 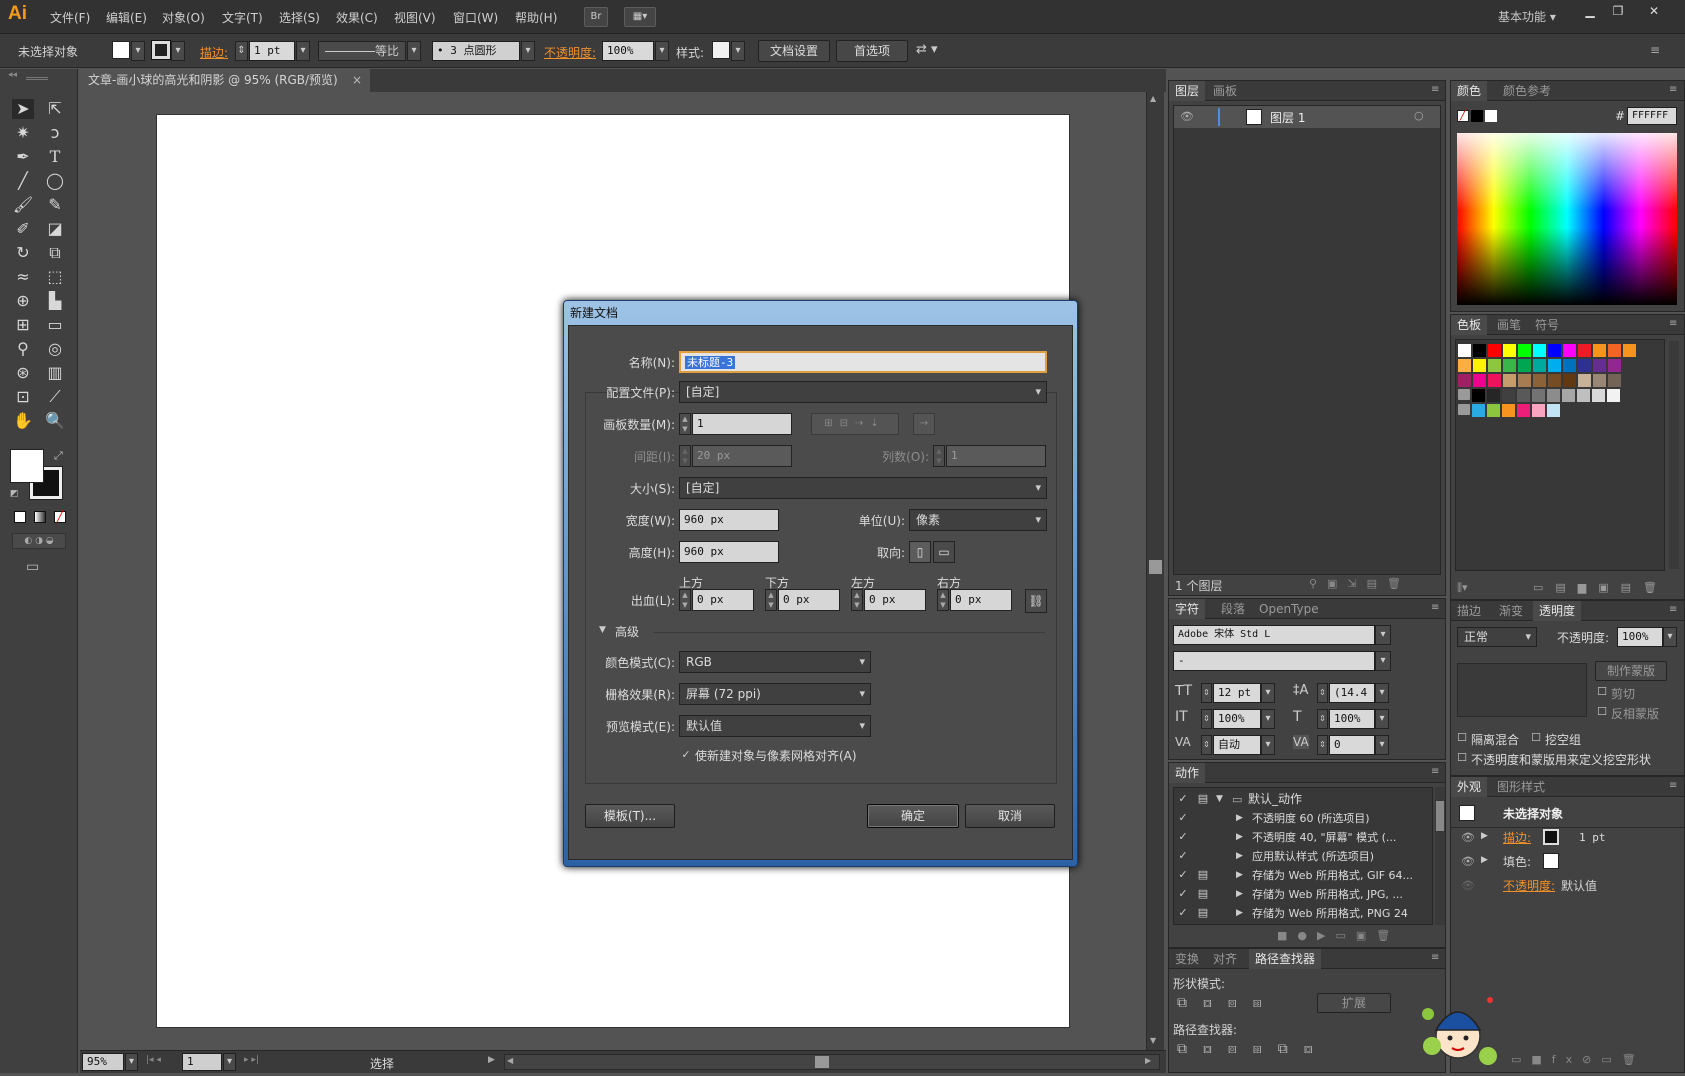 I want to click on grip-icon, so click(x=37, y=78).